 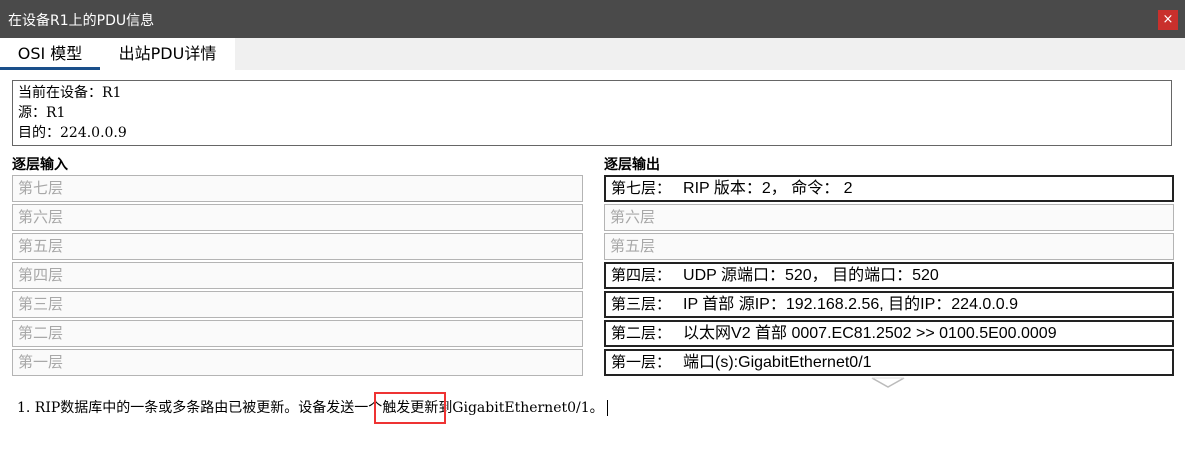 What do you see at coordinates (889, 188) in the screenshot?
I see `out-layer-row: 第七层： RIP 版本：2， 命令： 2` at bounding box center [889, 188].